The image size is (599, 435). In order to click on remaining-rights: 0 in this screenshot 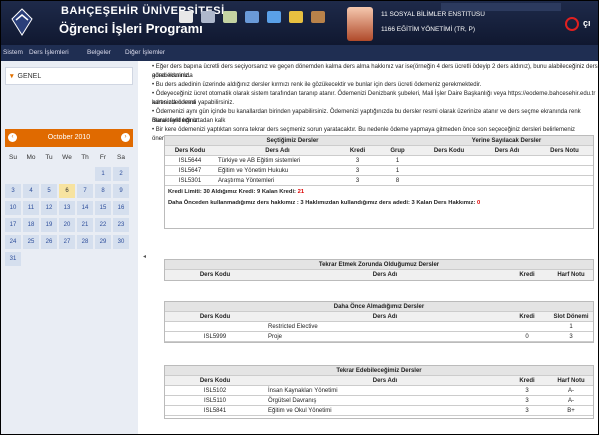, I will do `click(478, 203)`.